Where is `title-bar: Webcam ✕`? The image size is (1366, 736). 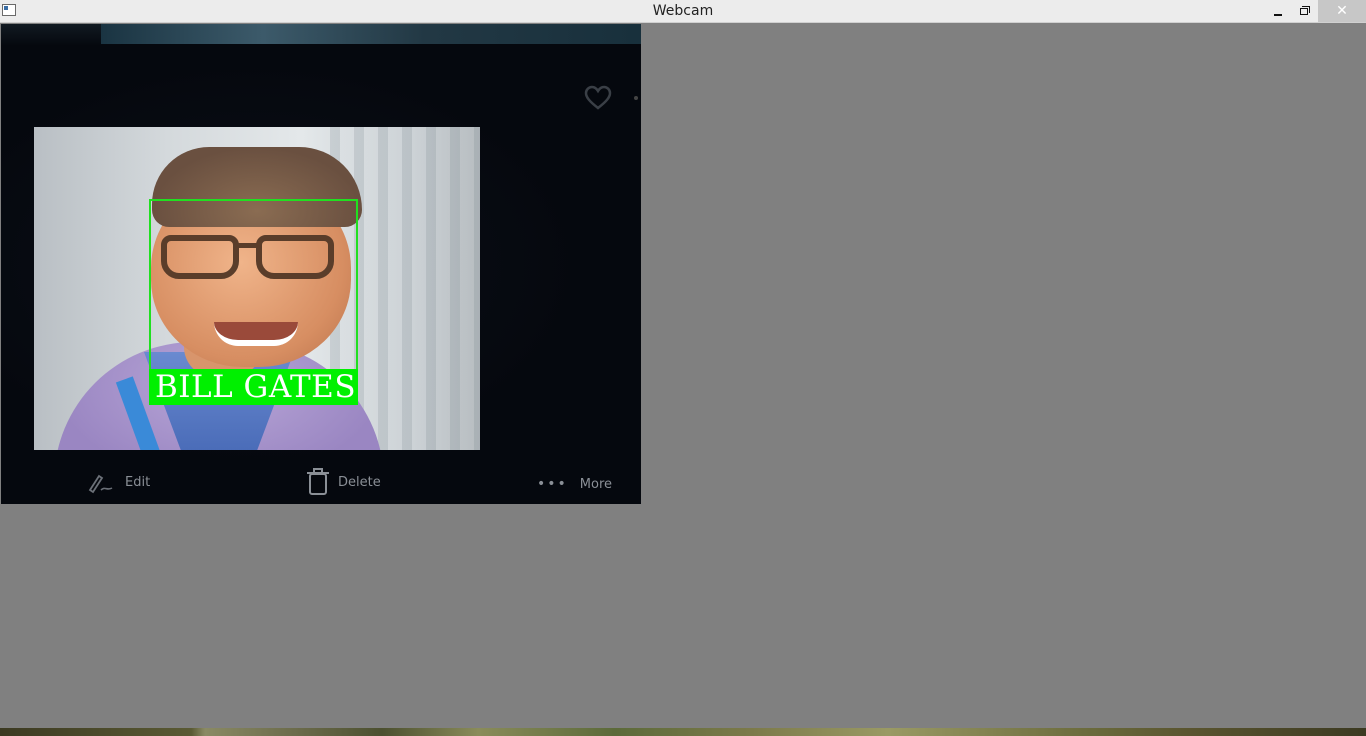
title-bar: Webcam ✕ is located at coordinates (683, 11).